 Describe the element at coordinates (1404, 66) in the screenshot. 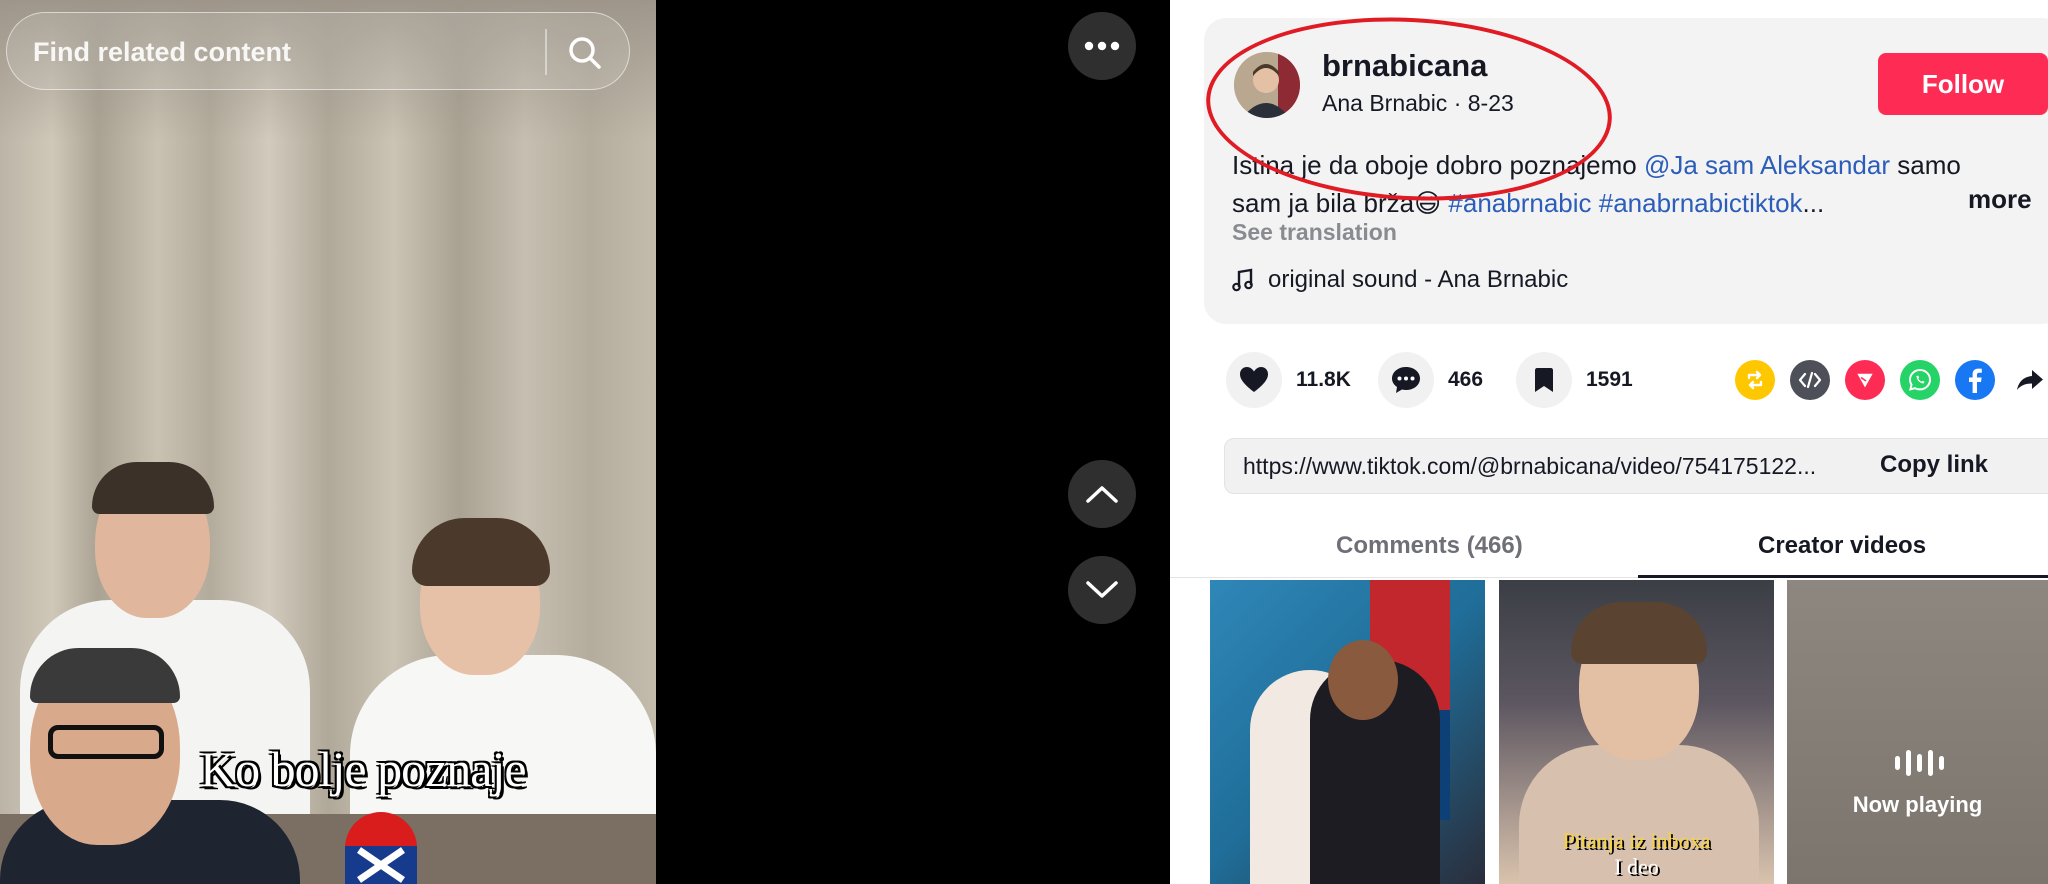

I see `username: brnabicana` at that location.